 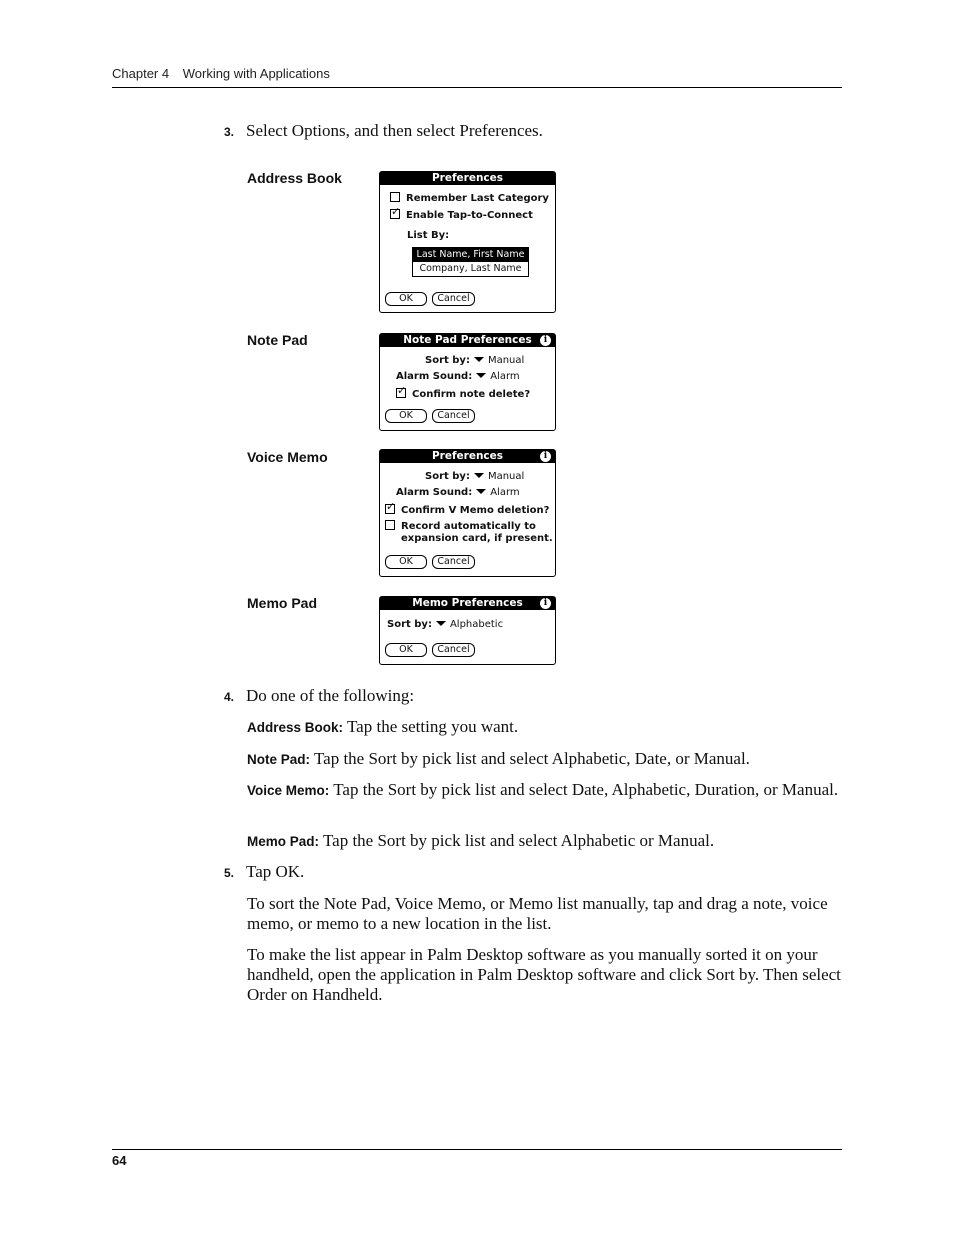 I want to click on page-number: 64, so click(x=119, y=1160).